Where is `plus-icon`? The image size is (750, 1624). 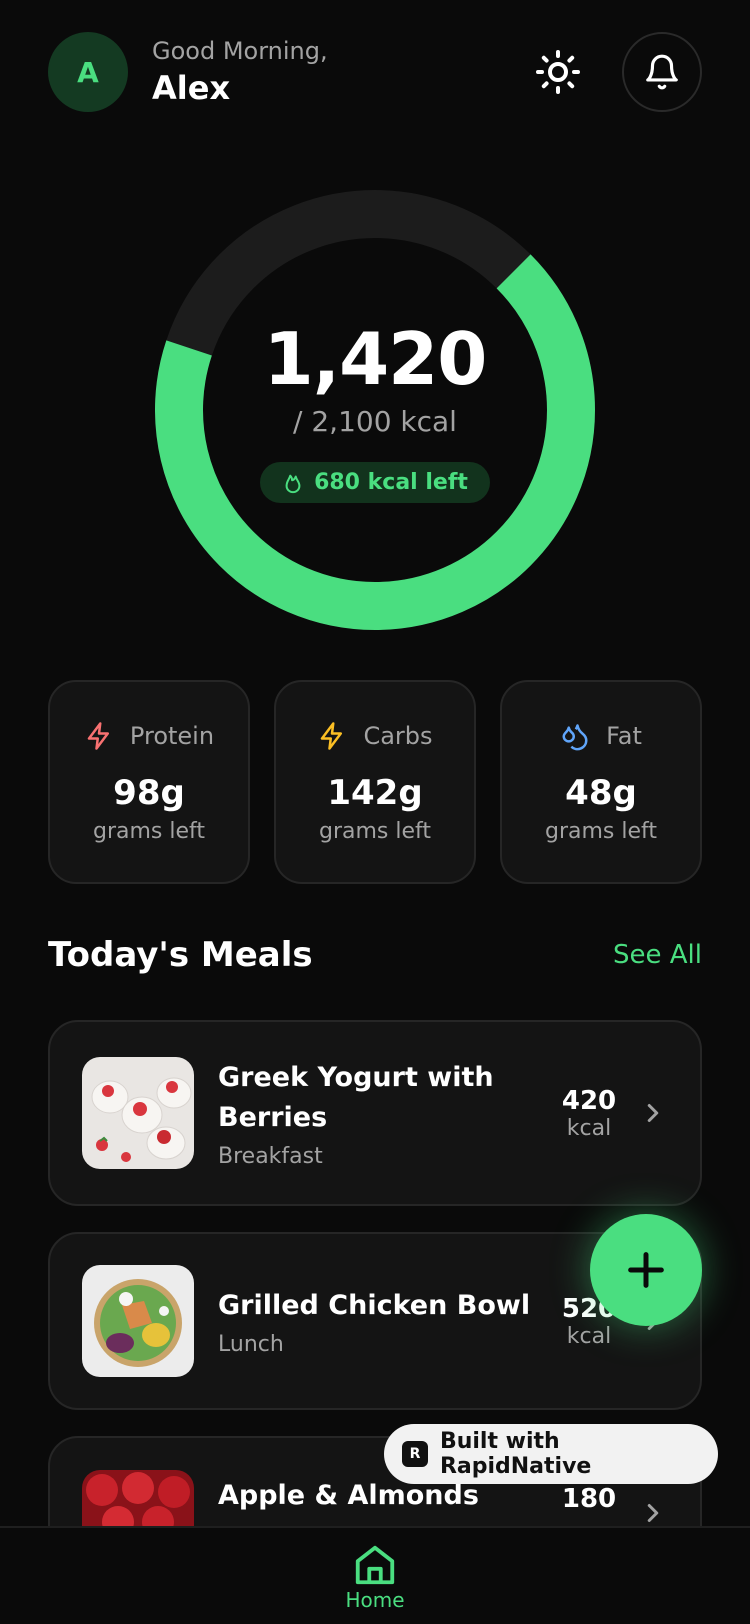 plus-icon is located at coordinates (646, 1270).